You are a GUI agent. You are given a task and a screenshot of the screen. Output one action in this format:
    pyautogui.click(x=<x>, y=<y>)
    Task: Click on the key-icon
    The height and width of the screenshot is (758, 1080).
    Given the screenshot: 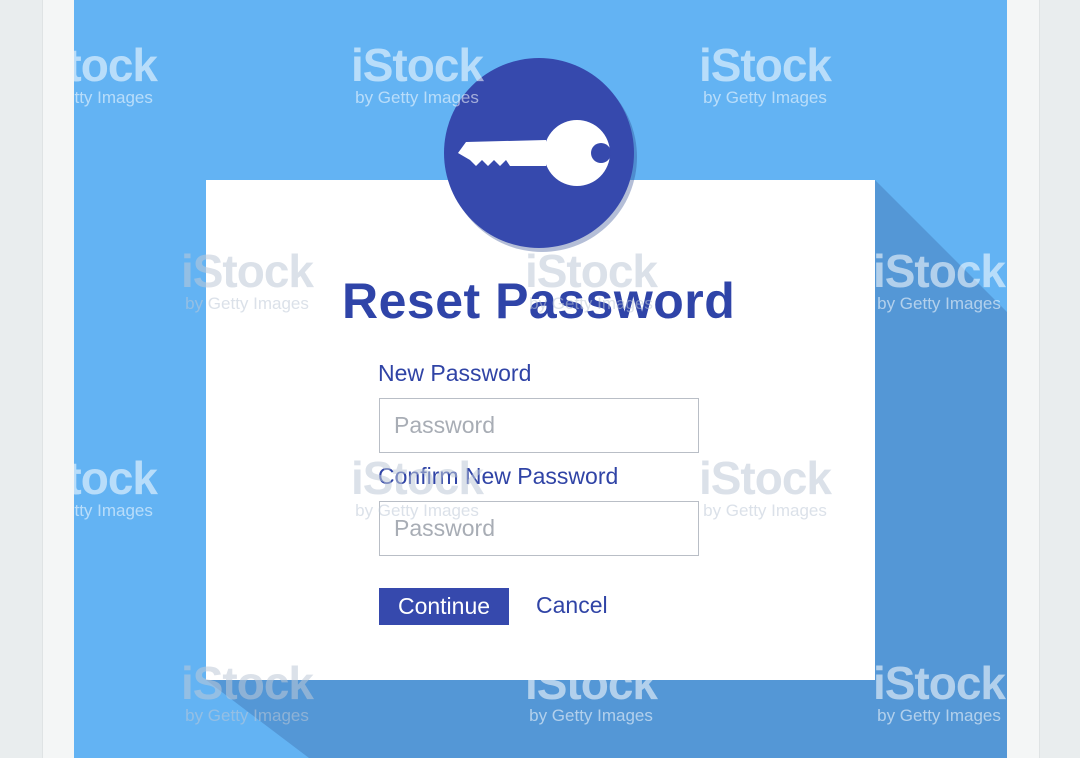 What is the action you would take?
    pyautogui.click(x=534, y=153)
    